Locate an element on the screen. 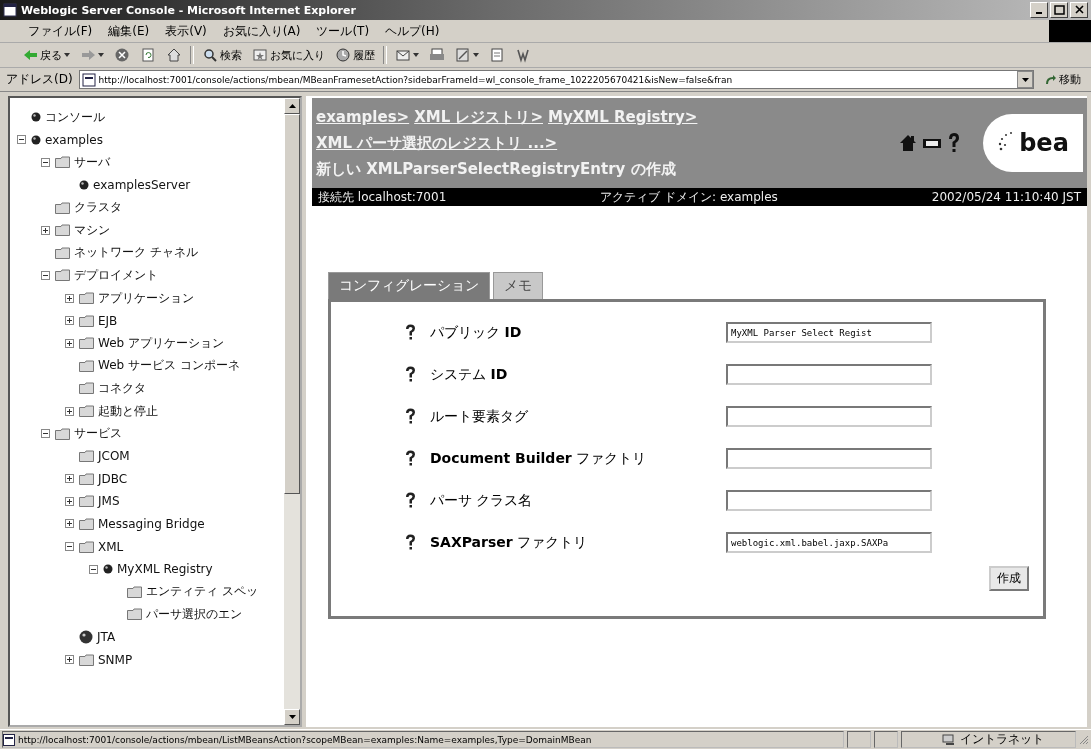 This screenshot has height=749, width=1091. minimize-button is located at coordinates (1039, 10).